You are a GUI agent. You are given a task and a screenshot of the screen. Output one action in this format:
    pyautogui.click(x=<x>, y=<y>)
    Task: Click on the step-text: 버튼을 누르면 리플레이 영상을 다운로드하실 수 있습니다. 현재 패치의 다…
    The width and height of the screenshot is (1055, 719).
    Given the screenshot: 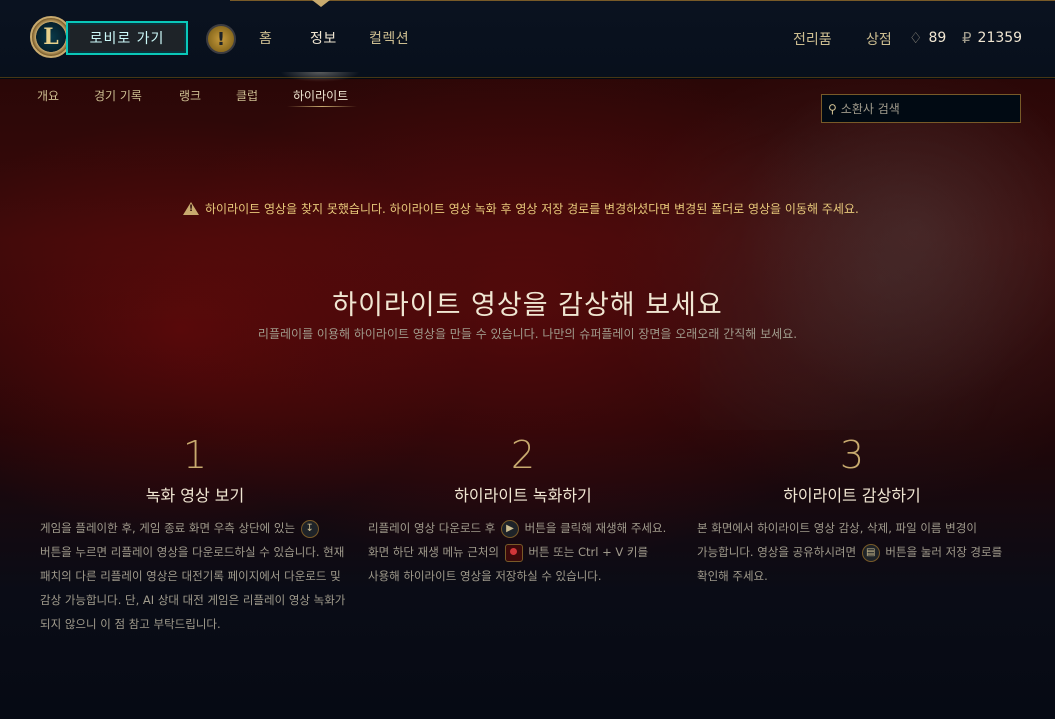 What is the action you would take?
    pyautogui.click(x=193, y=588)
    